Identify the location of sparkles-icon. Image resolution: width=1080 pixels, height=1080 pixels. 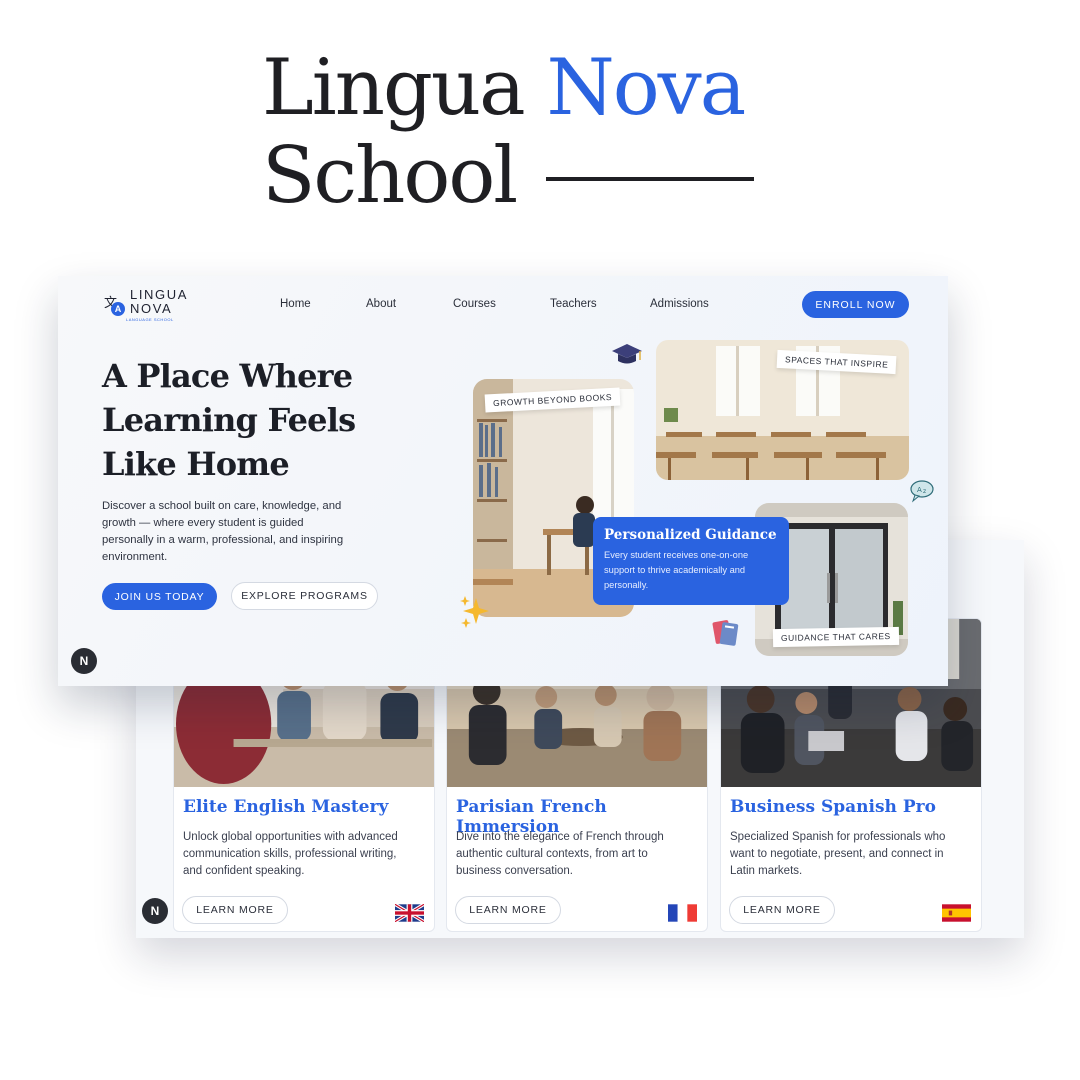
(474, 612).